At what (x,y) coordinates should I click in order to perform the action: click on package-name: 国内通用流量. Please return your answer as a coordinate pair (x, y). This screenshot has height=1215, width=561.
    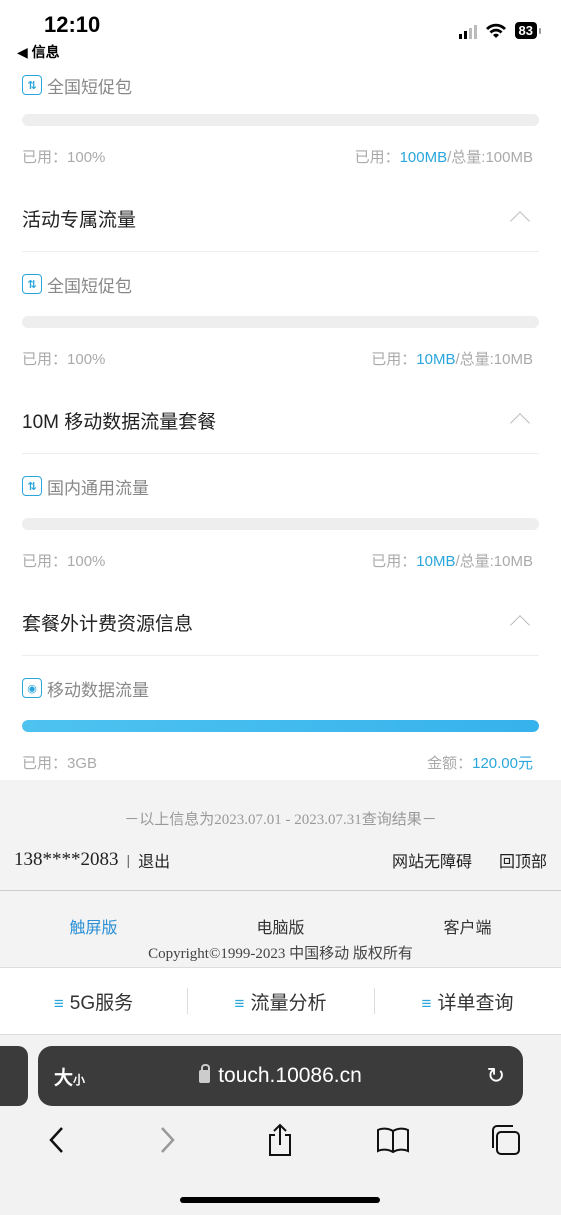
    Looking at the image, I should click on (98, 488).